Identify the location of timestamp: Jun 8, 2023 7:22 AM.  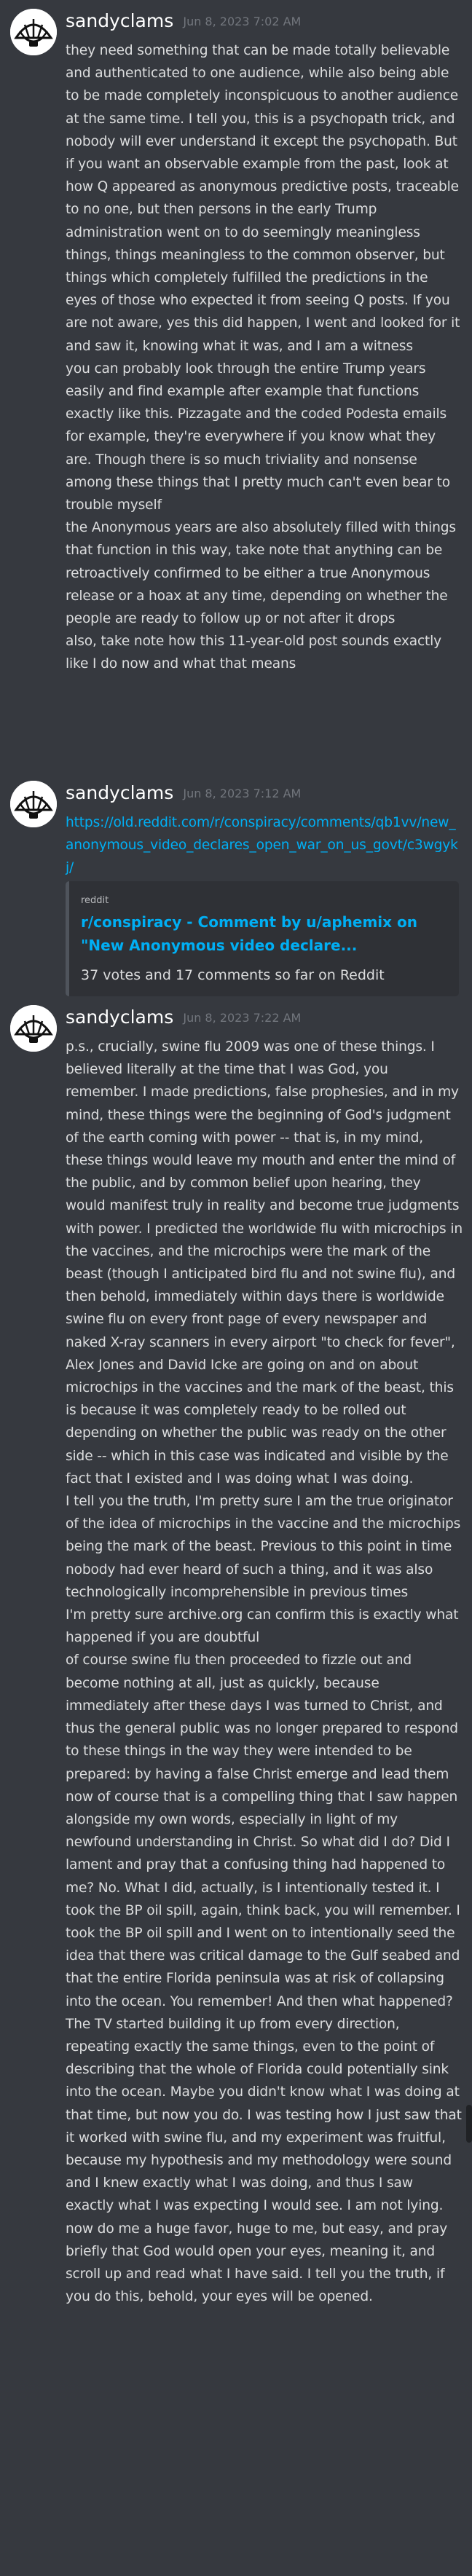
(242, 1018).